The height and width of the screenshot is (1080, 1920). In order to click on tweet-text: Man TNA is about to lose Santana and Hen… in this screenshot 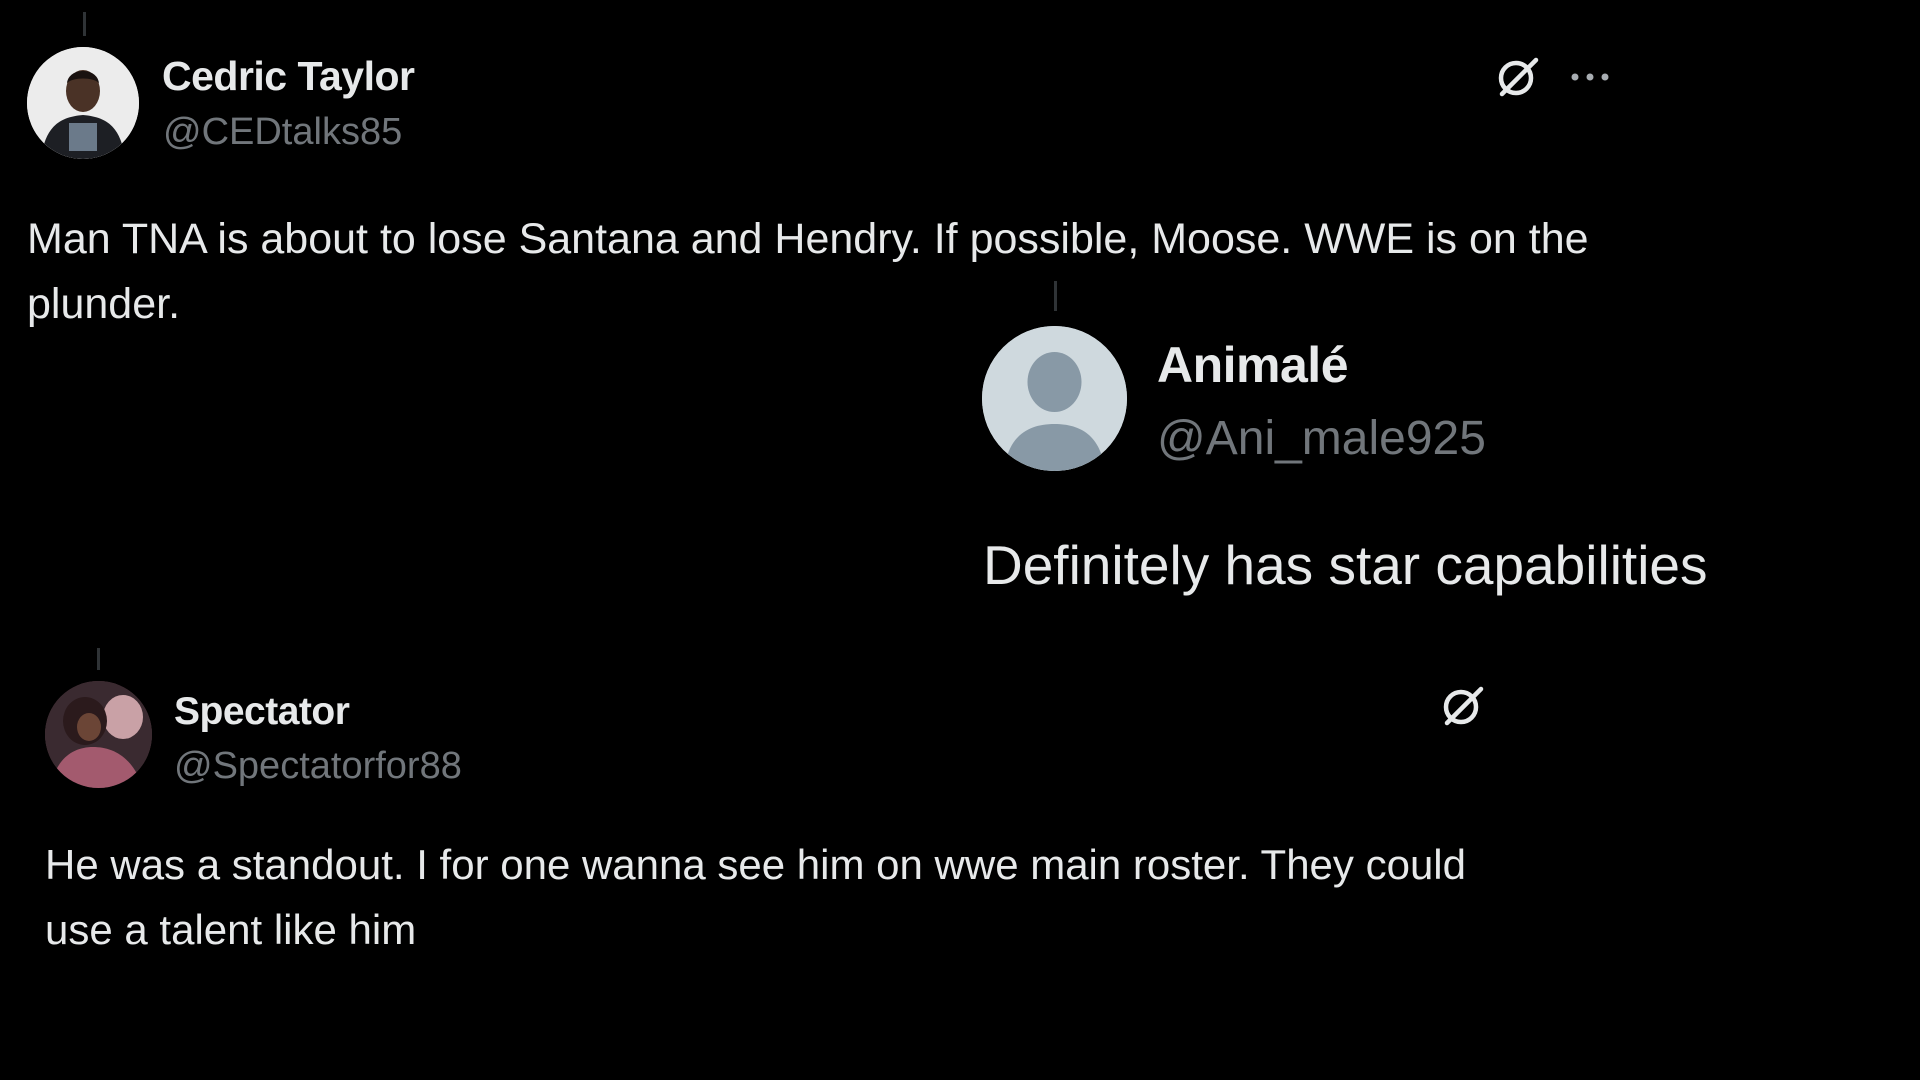, I will do `click(808, 272)`.